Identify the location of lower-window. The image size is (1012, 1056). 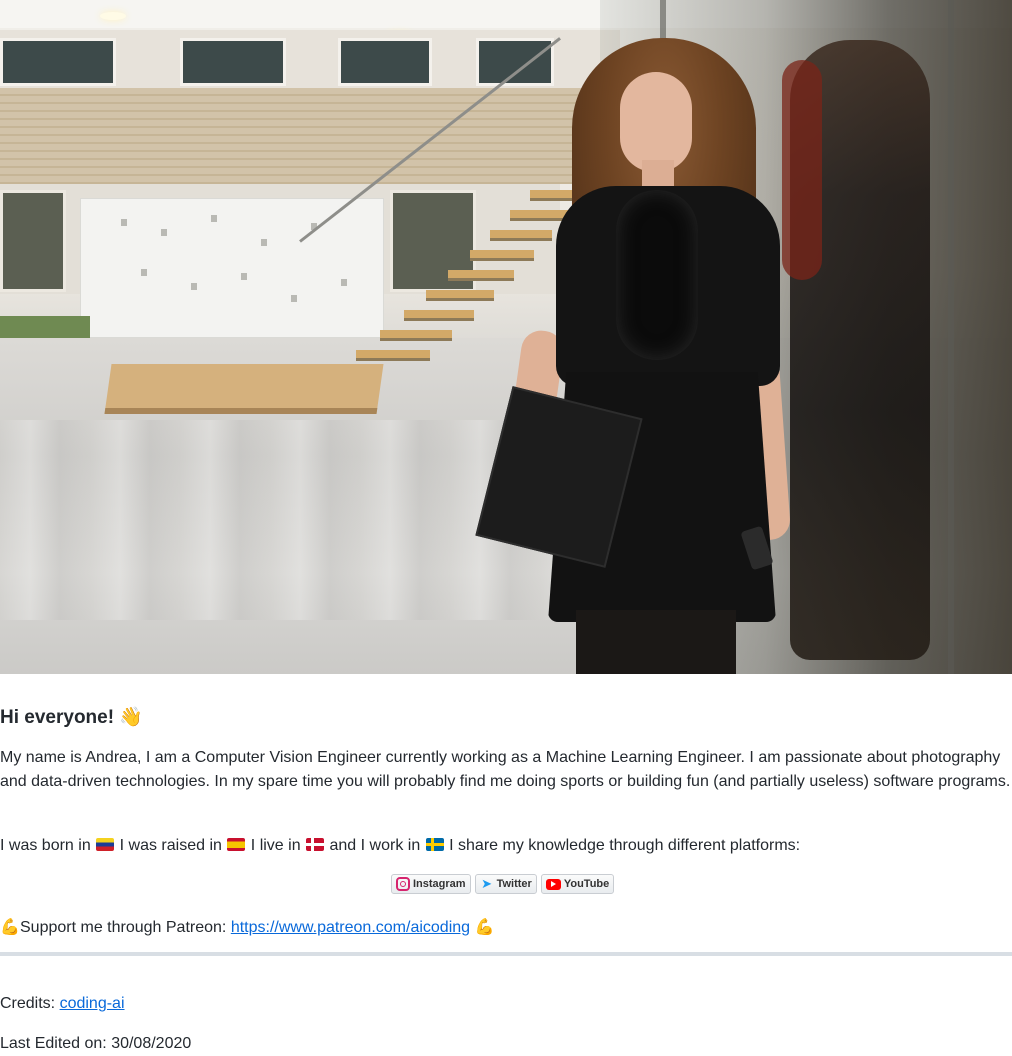
(33, 241).